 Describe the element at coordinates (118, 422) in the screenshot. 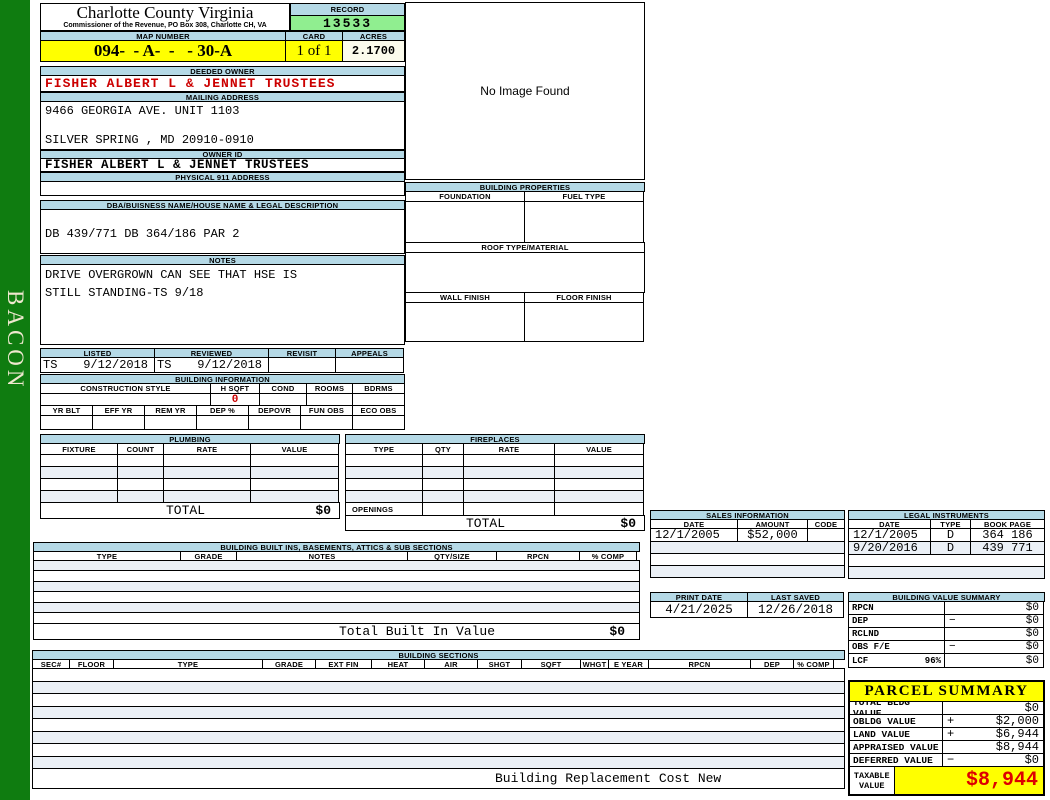

I see `effyr-value` at that location.